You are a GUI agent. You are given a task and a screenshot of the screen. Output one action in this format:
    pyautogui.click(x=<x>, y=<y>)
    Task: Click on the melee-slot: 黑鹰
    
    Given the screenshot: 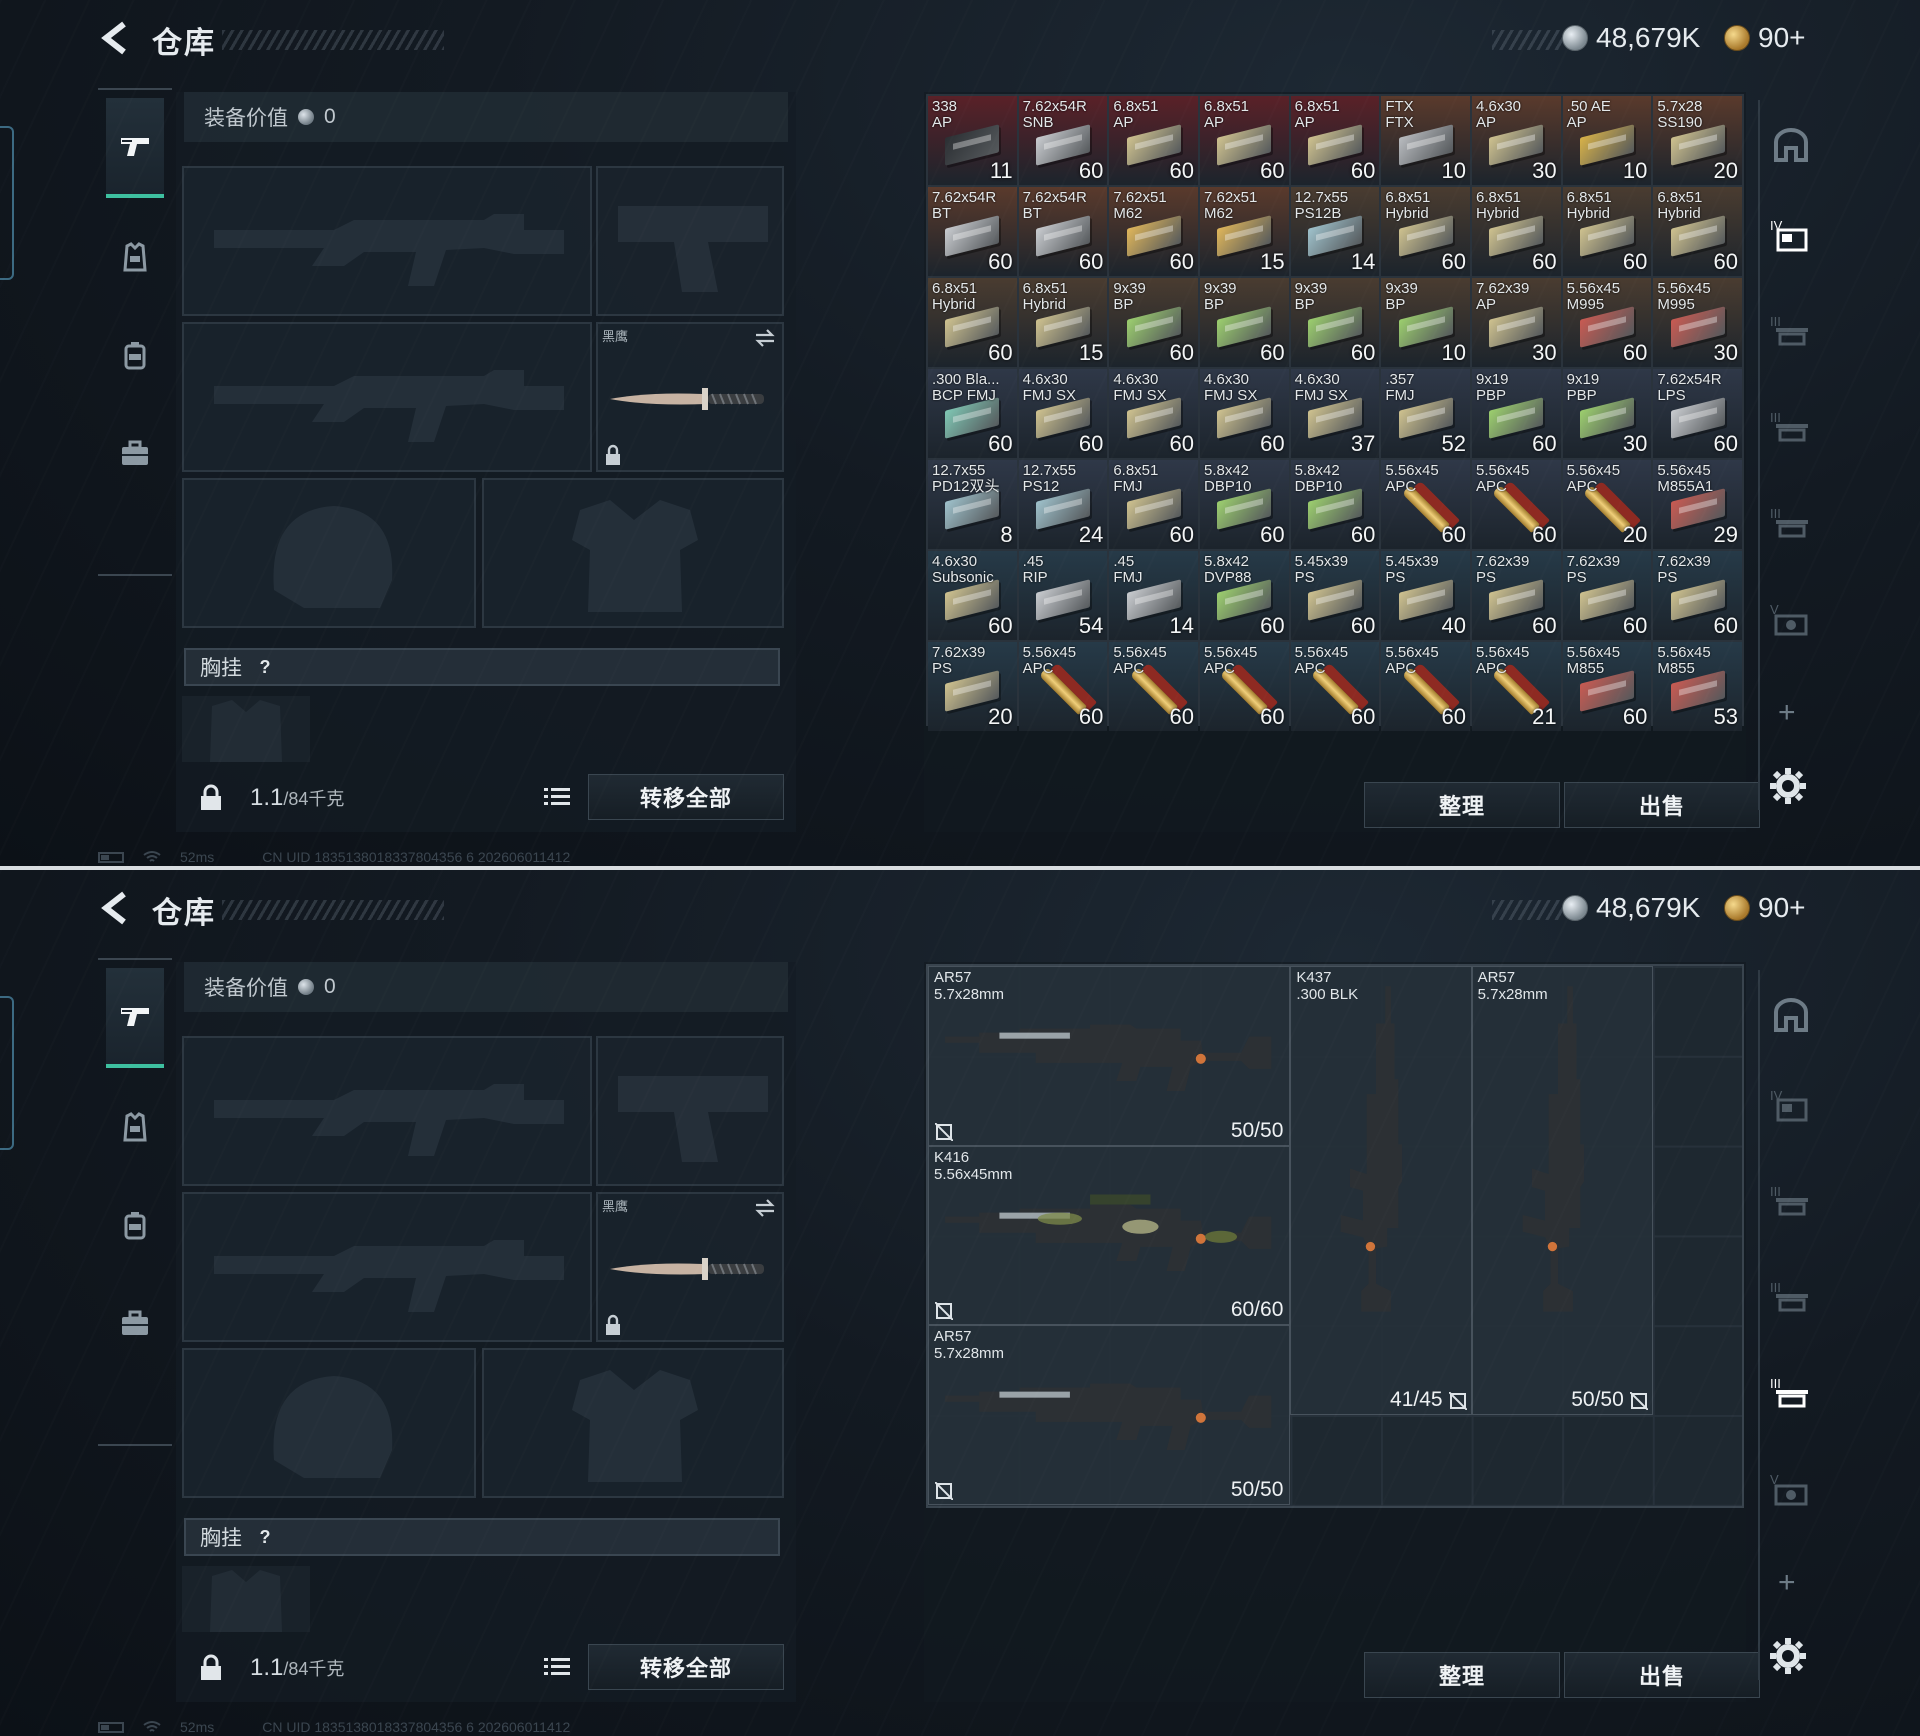 What is the action you would take?
    pyautogui.click(x=690, y=397)
    